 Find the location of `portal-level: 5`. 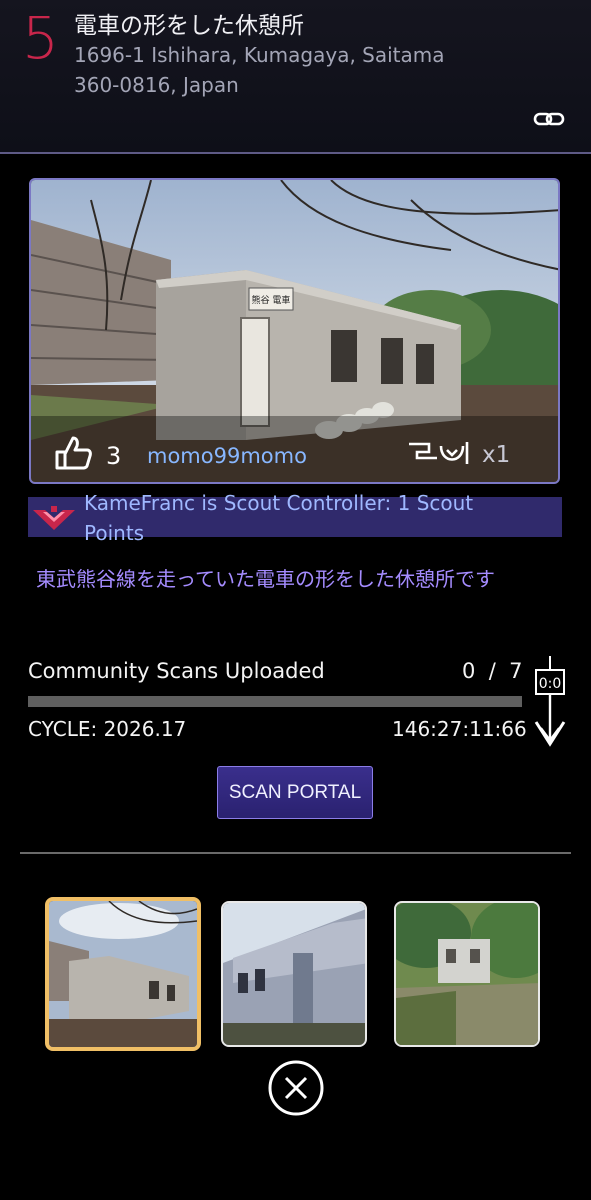

portal-level: 5 is located at coordinates (40, 38).